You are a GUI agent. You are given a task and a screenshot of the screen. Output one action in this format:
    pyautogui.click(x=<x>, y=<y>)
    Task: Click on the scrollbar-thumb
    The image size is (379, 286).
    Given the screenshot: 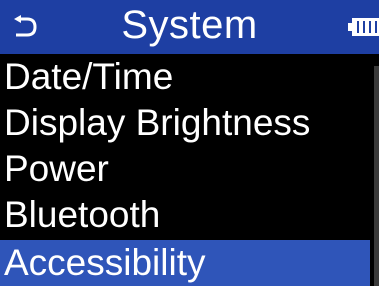 What is the action you would take?
    pyautogui.click(x=376, y=176)
    